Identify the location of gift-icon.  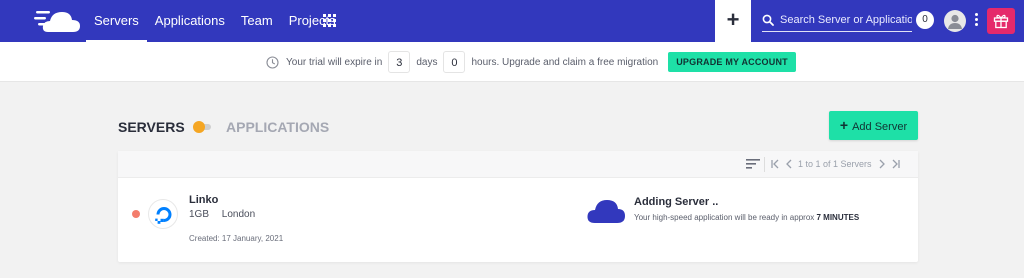
(1001, 21).